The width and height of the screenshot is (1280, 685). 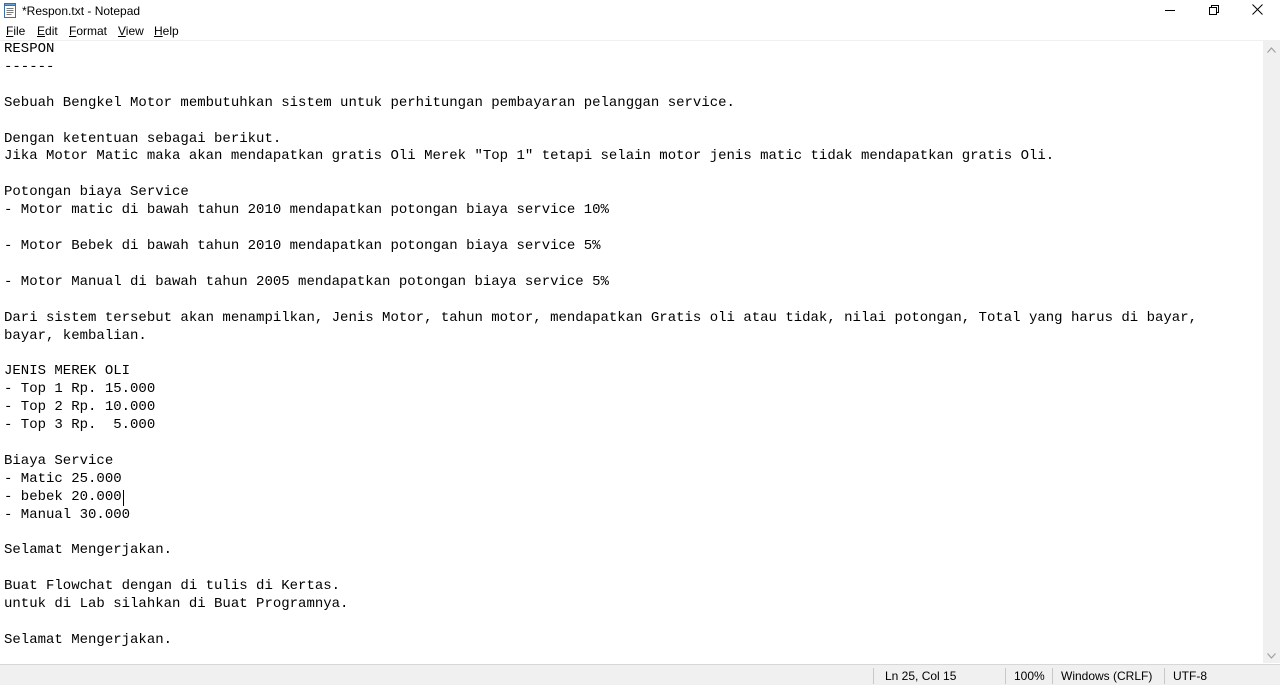 I want to click on close-button, so click(x=1257, y=10).